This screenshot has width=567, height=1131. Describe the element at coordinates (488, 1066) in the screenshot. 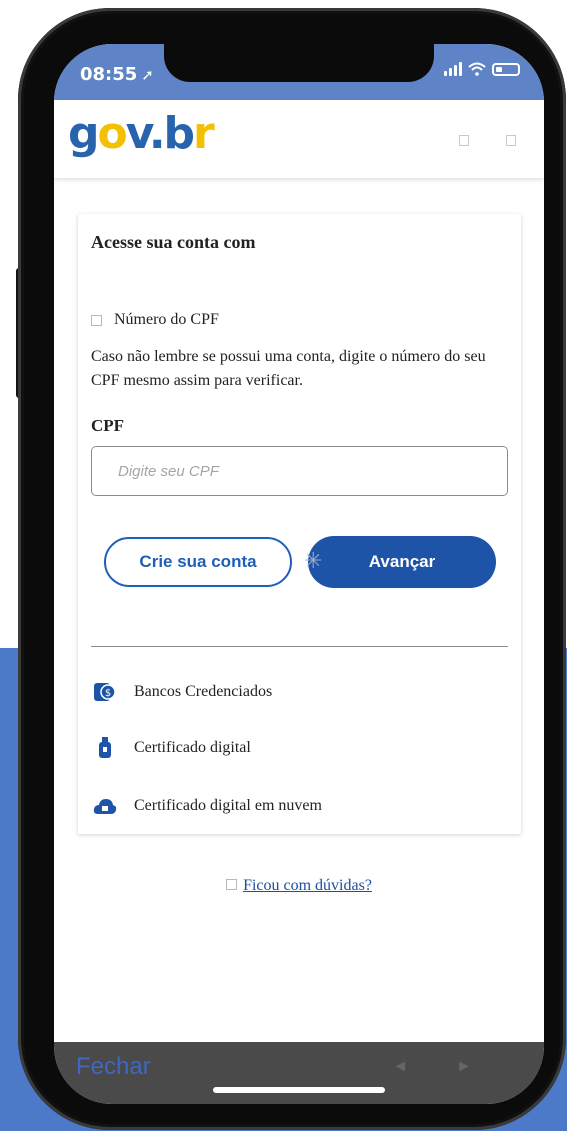

I see `forward-arrow-icon: ►` at that location.